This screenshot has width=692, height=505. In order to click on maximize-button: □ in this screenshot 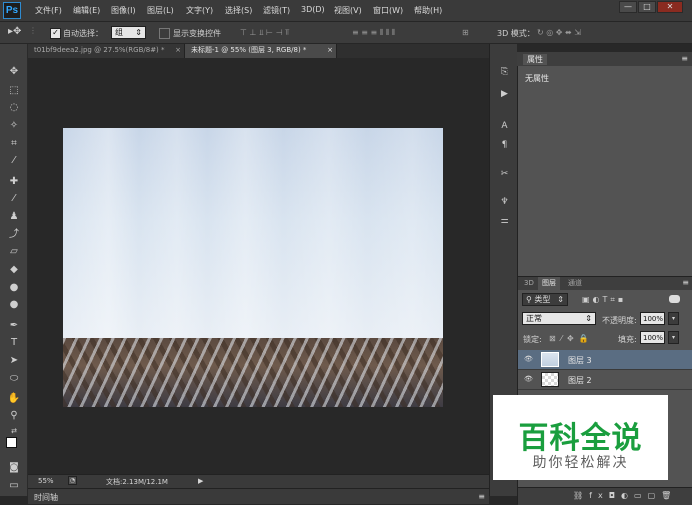, I will do `click(647, 7)`.